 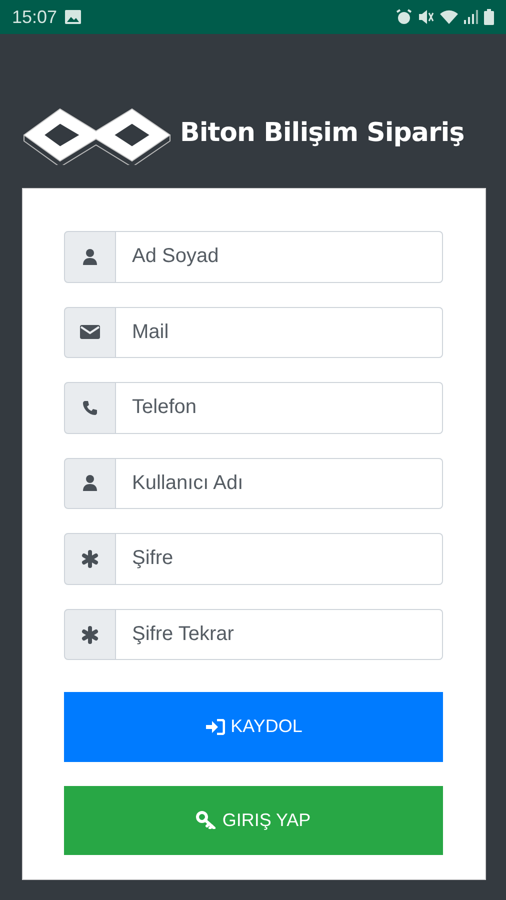 What do you see at coordinates (279, 257) in the screenshot?
I see `input-field: Ad Soyad` at bounding box center [279, 257].